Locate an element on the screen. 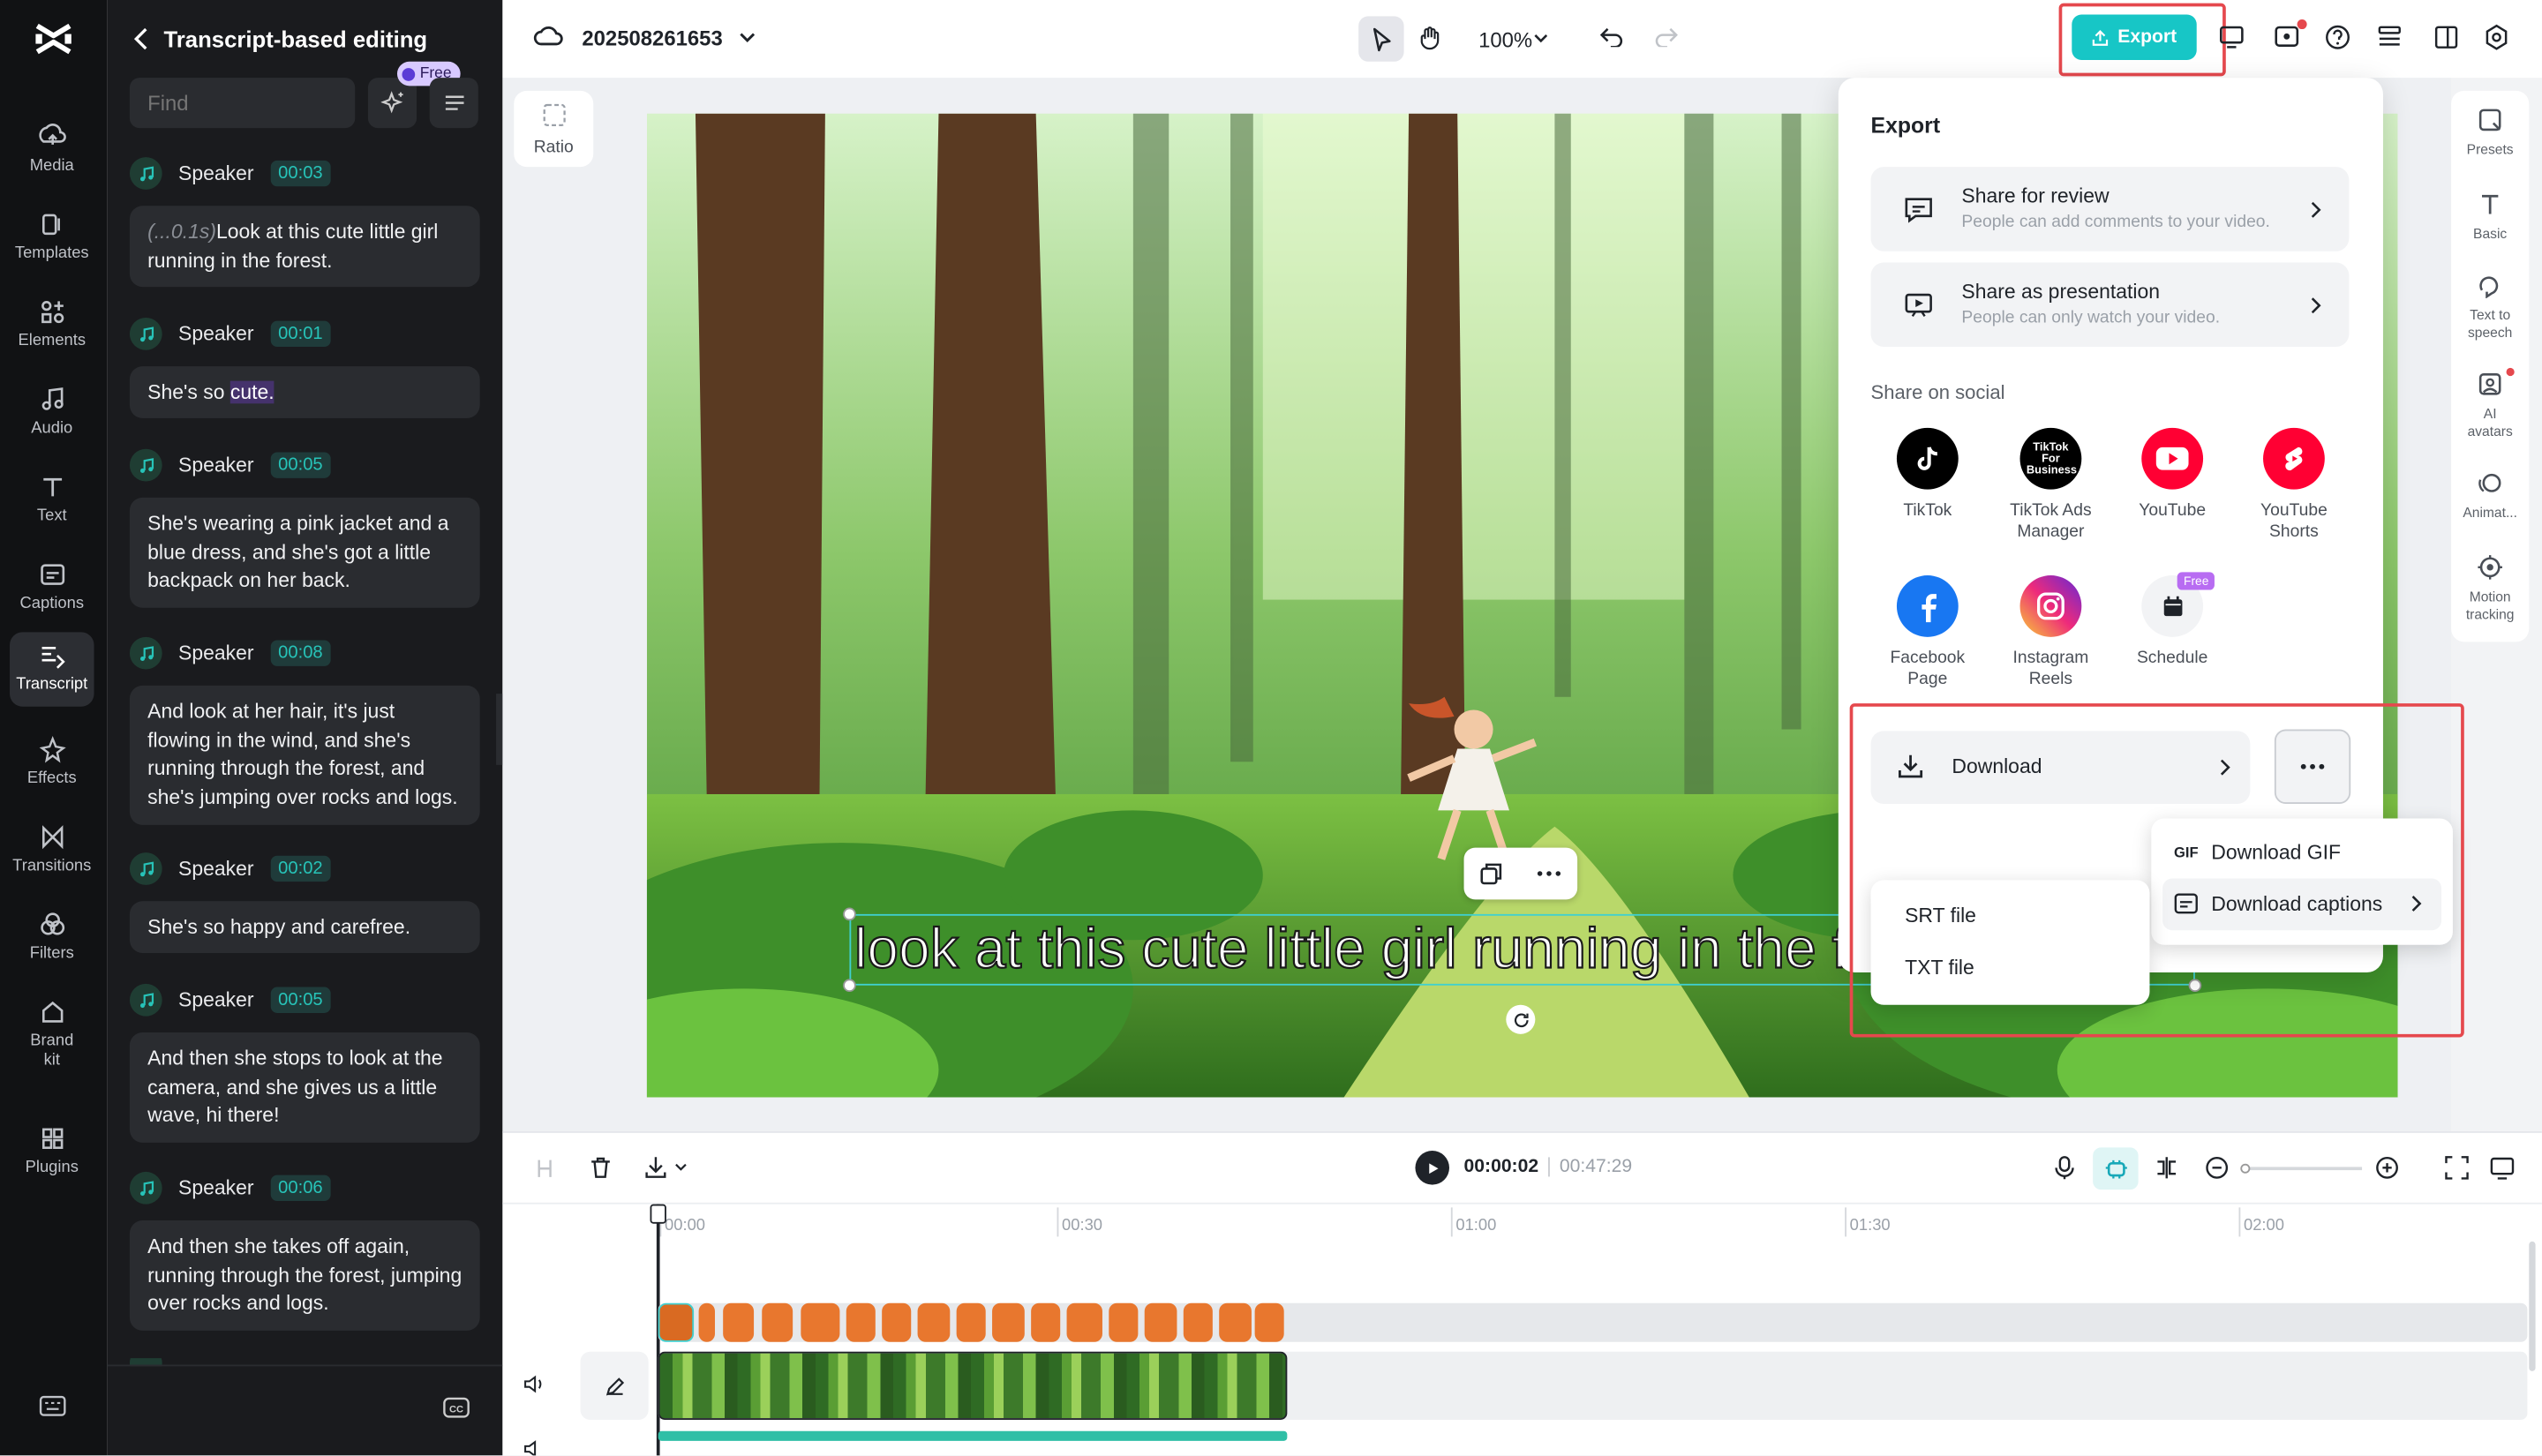 This screenshot has width=2542, height=1456. delete-icon is located at coordinates (601, 1169).